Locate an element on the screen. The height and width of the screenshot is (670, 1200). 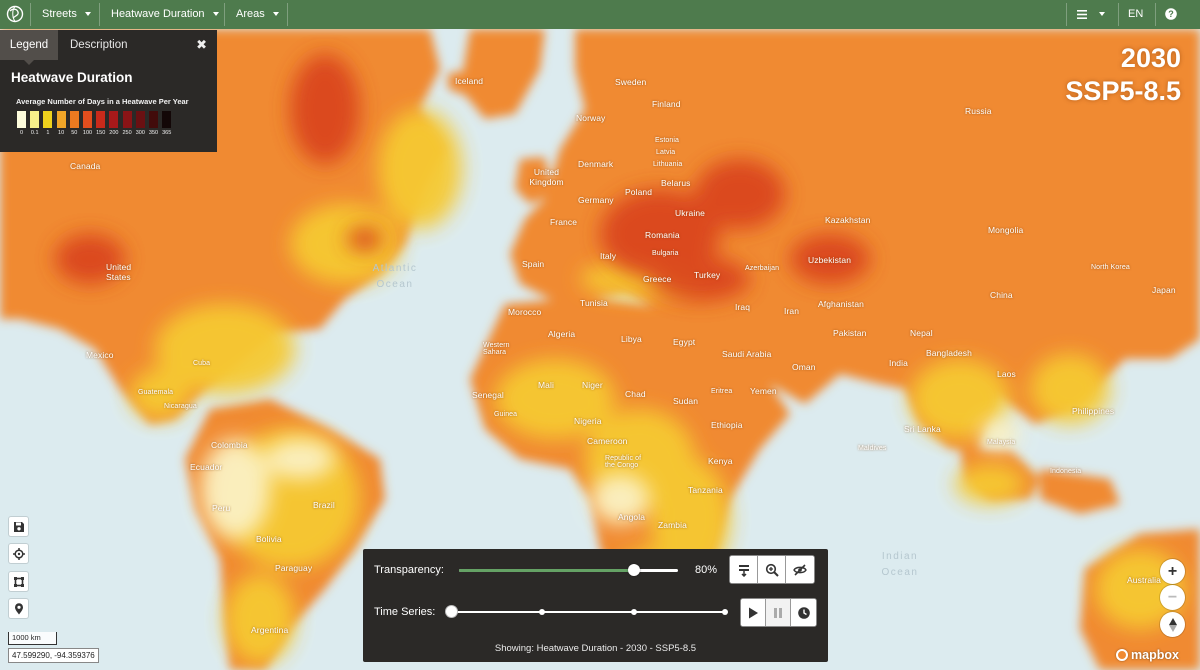
map-label-turkey: Turkey is located at coordinates (707, 275).